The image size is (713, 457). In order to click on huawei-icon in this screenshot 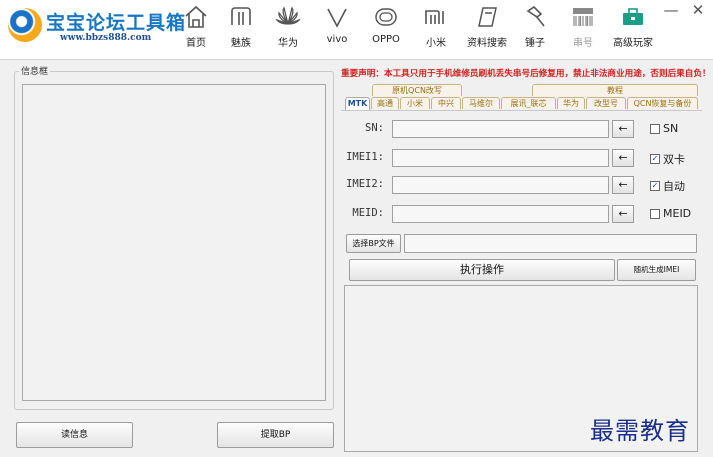, I will do `click(288, 15)`.